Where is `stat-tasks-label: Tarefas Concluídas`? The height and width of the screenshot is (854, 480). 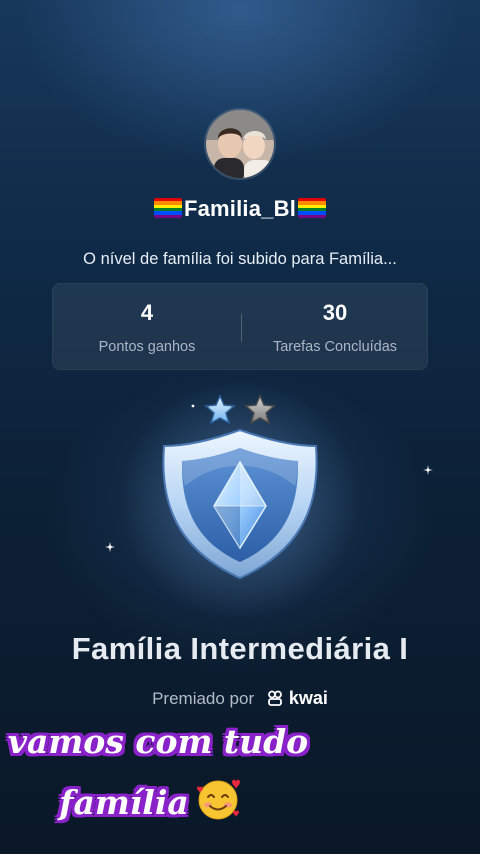 stat-tasks-label: Tarefas Concluídas is located at coordinates (335, 347).